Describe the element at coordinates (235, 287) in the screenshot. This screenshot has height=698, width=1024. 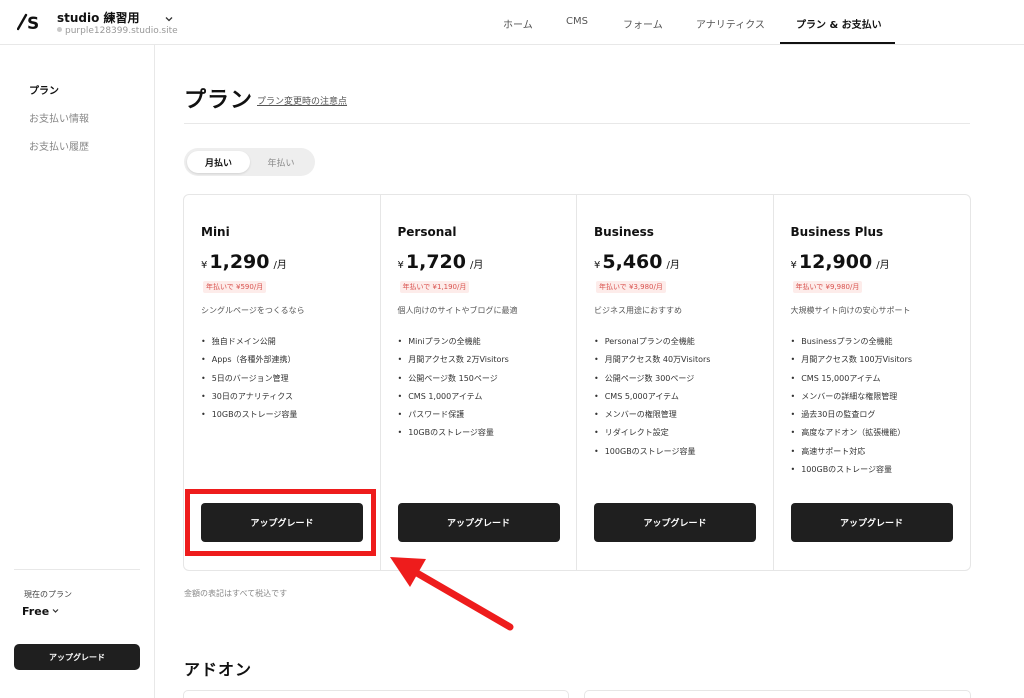
I see `yearly-price-badge: 年払いで ¥590/月` at that location.